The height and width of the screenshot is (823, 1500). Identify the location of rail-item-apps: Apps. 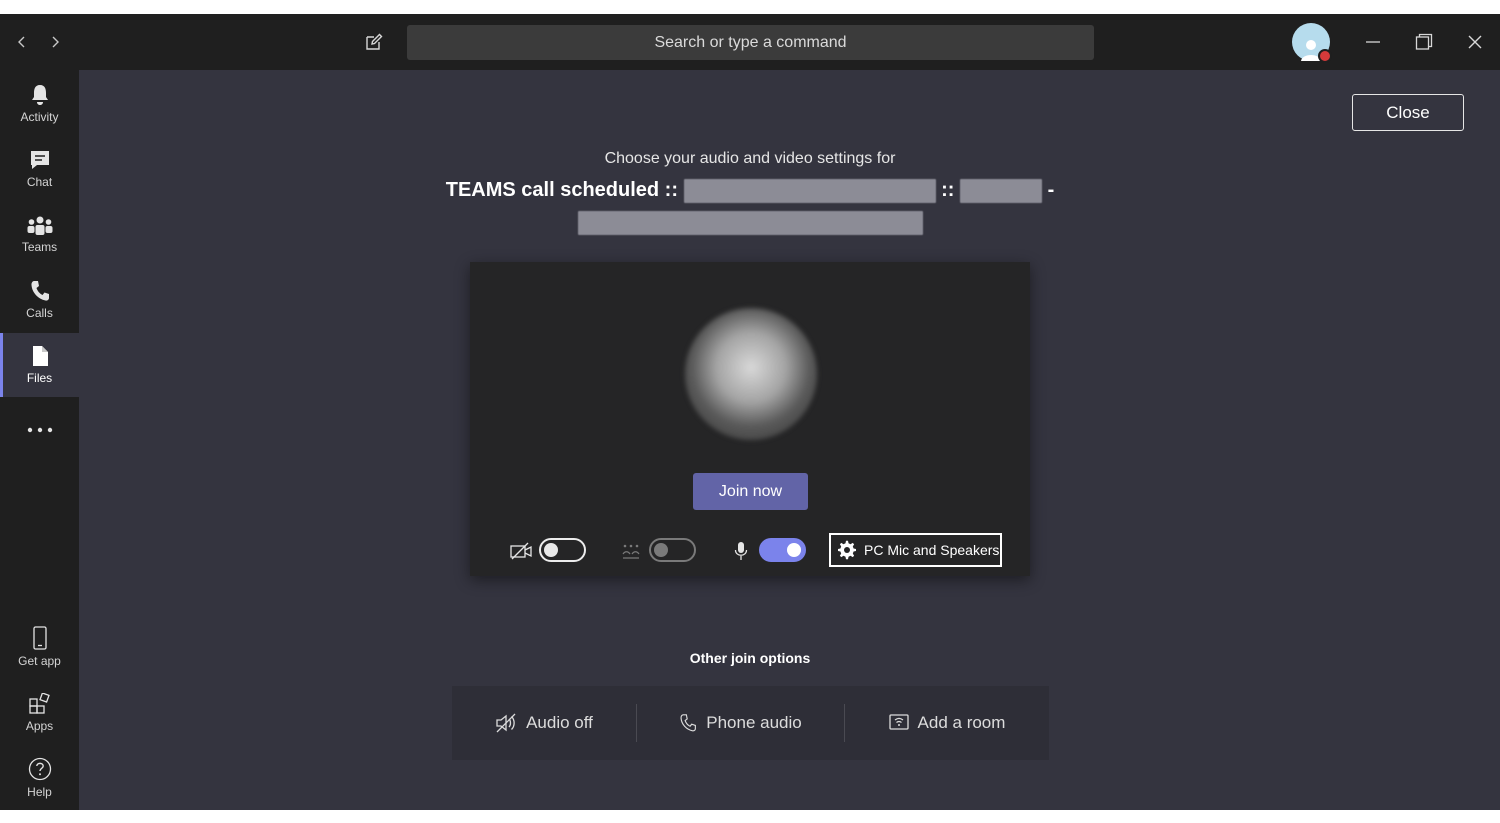
(39, 713).